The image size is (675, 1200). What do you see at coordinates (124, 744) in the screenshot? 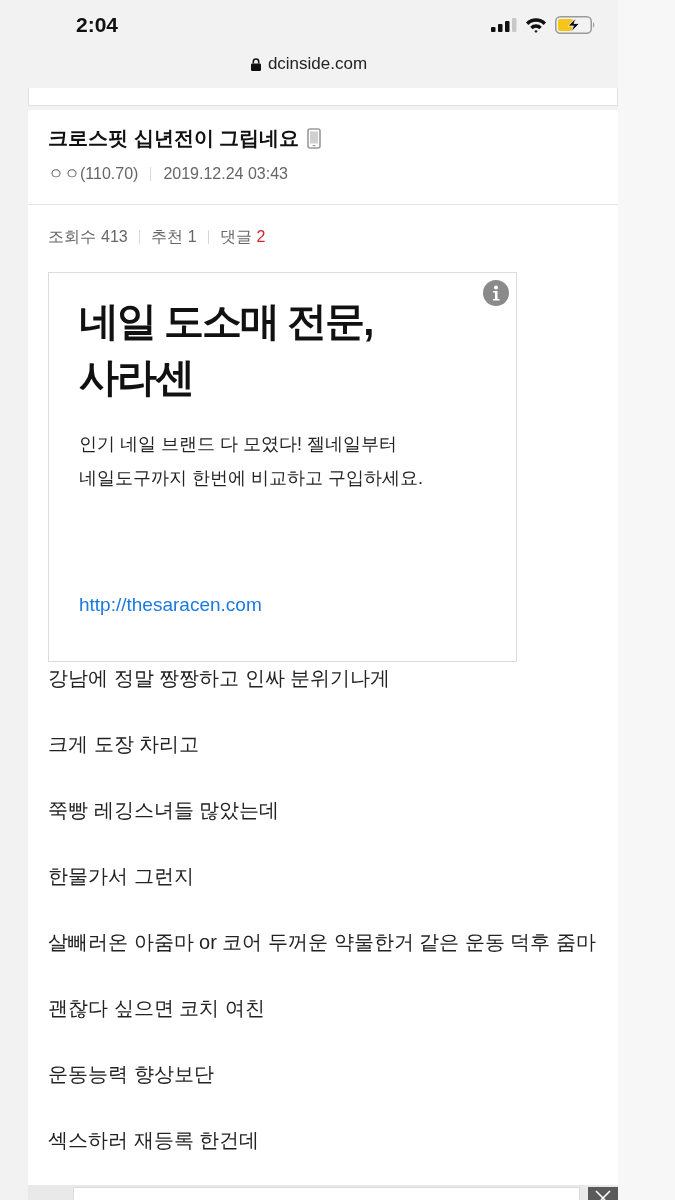
I see `post-text-line: 크게 도장 차리고` at bounding box center [124, 744].